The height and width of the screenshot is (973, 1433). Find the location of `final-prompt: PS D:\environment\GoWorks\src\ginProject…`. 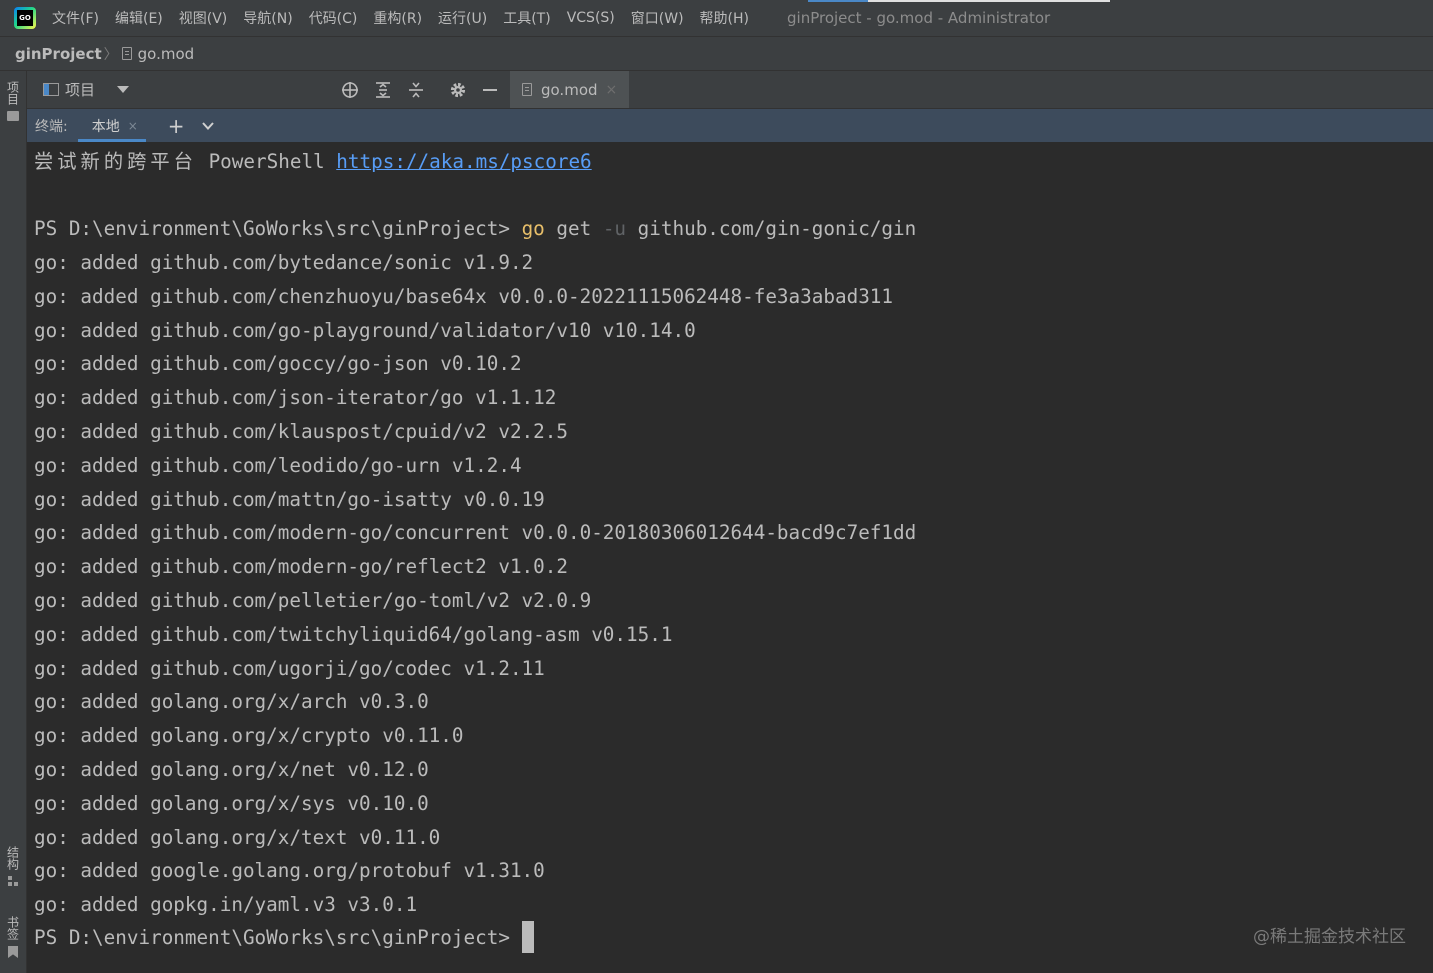

final-prompt: PS D:\environment\GoWorks\src\ginProject… is located at coordinates (278, 937).